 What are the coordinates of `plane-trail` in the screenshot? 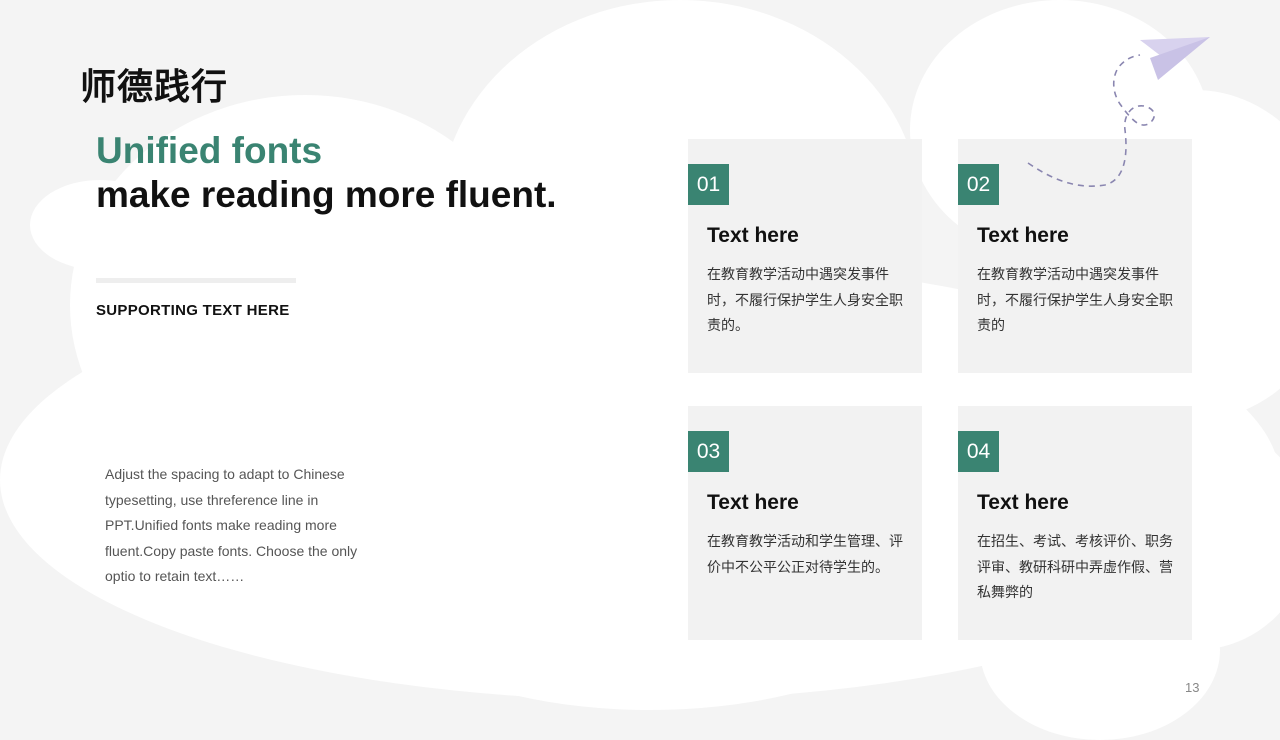 It's located at (1091, 120).